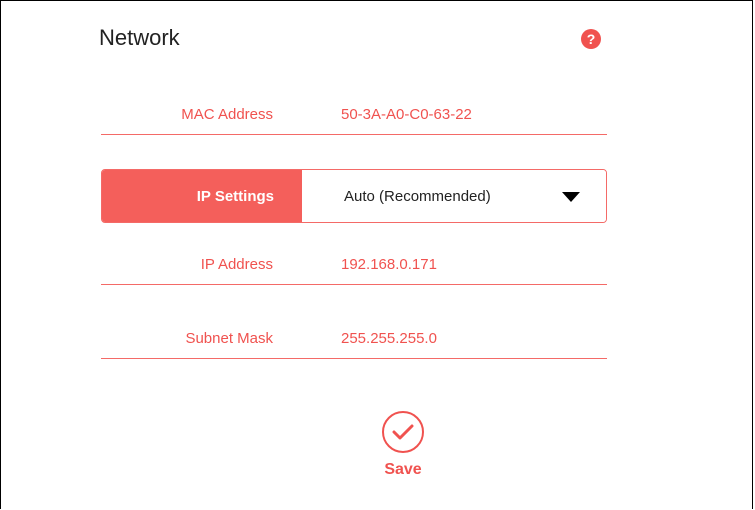 The width and height of the screenshot is (755, 510). I want to click on save-label: Save, so click(403, 470).